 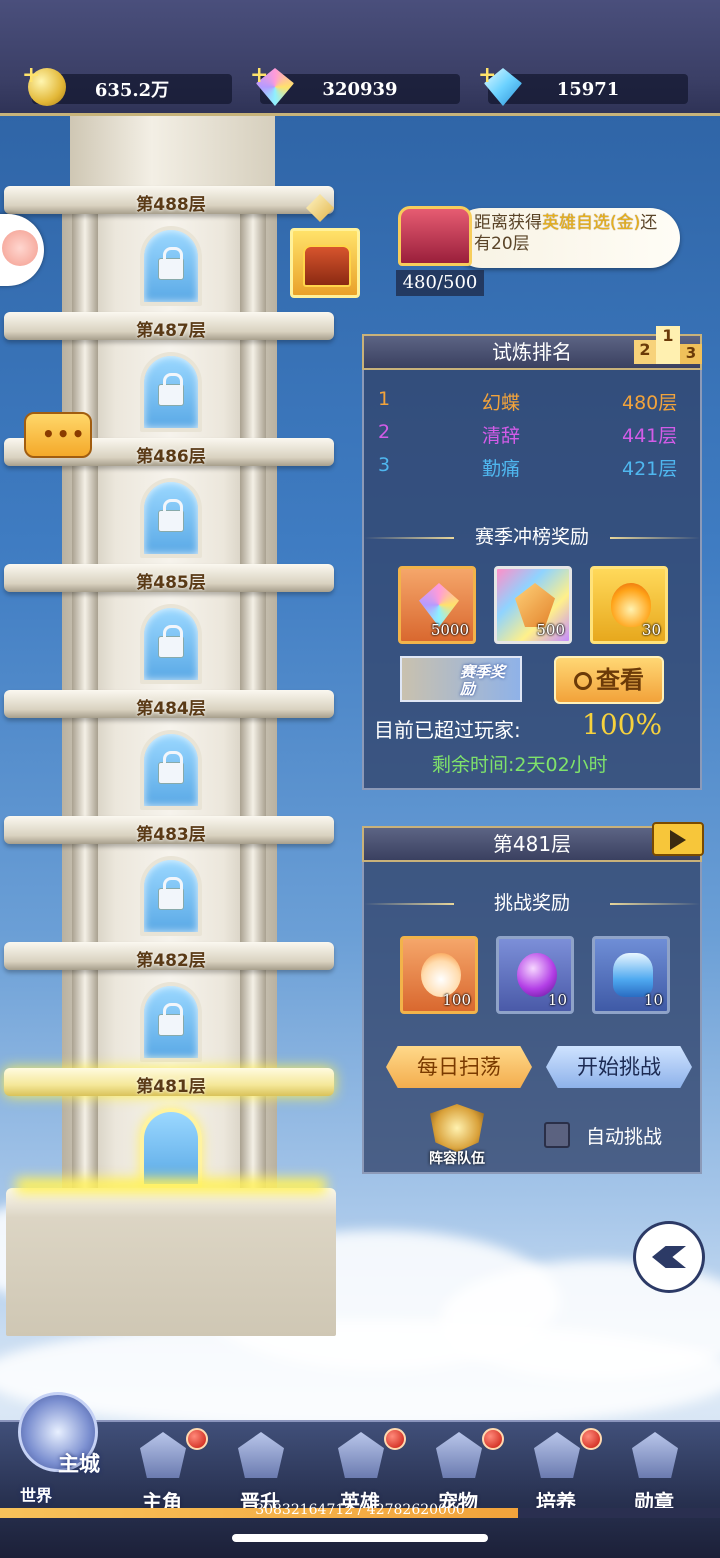 What do you see at coordinates (651, 630) in the screenshot?
I see `item-count: 30` at bounding box center [651, 630].